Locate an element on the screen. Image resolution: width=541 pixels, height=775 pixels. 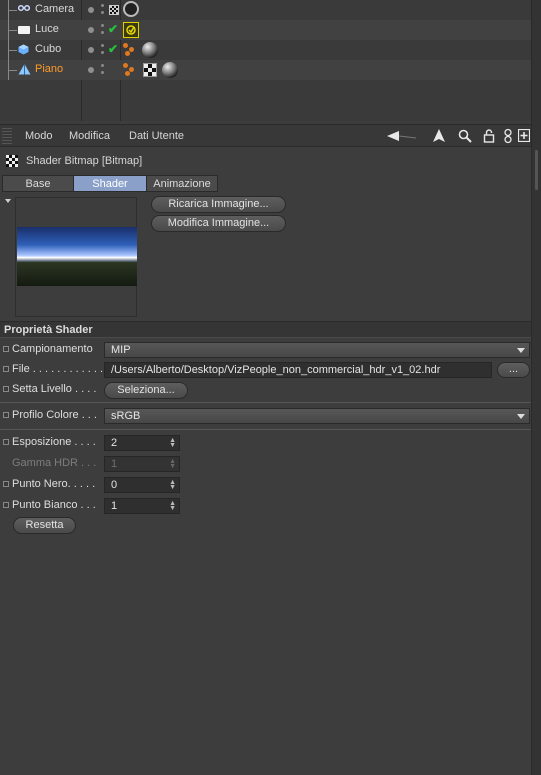
object-row-piano: Piano is located at coordinates (265, 70).